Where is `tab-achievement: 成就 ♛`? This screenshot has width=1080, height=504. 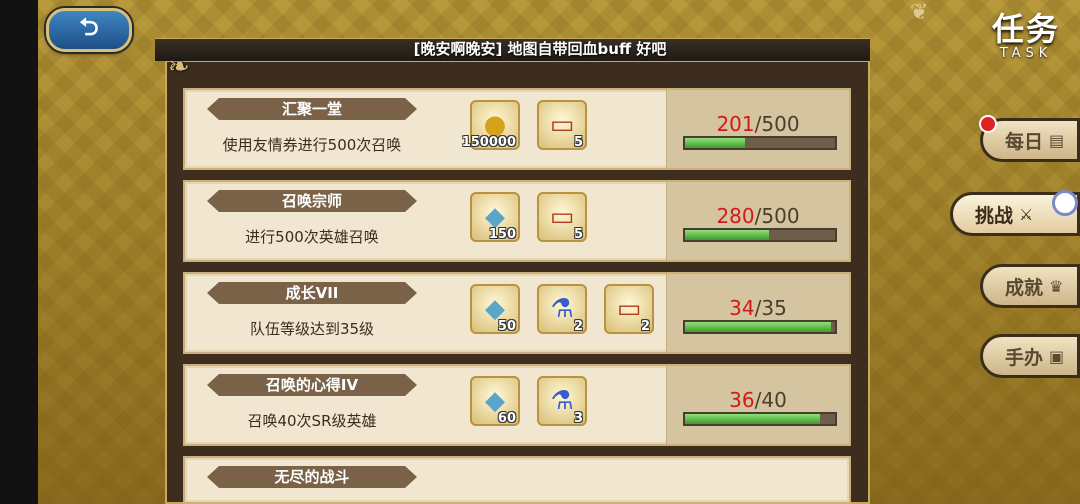 tab-achievement: 成就 ♛ is located at coordinates (1030, 286).